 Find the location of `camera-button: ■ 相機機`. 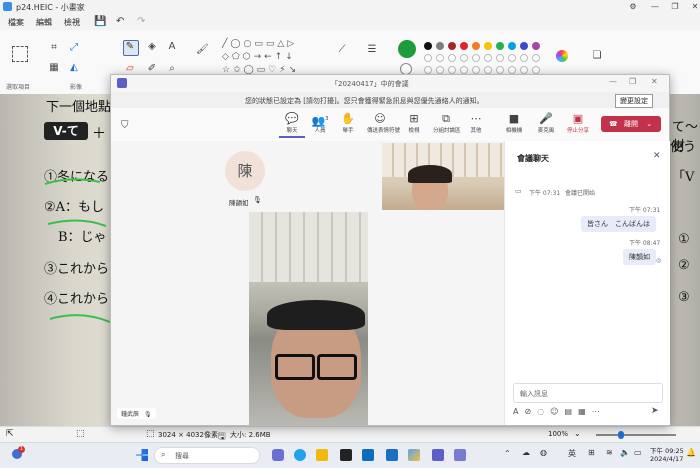

camera-button: ■ 相機機 is located at coordinates (514, 123).